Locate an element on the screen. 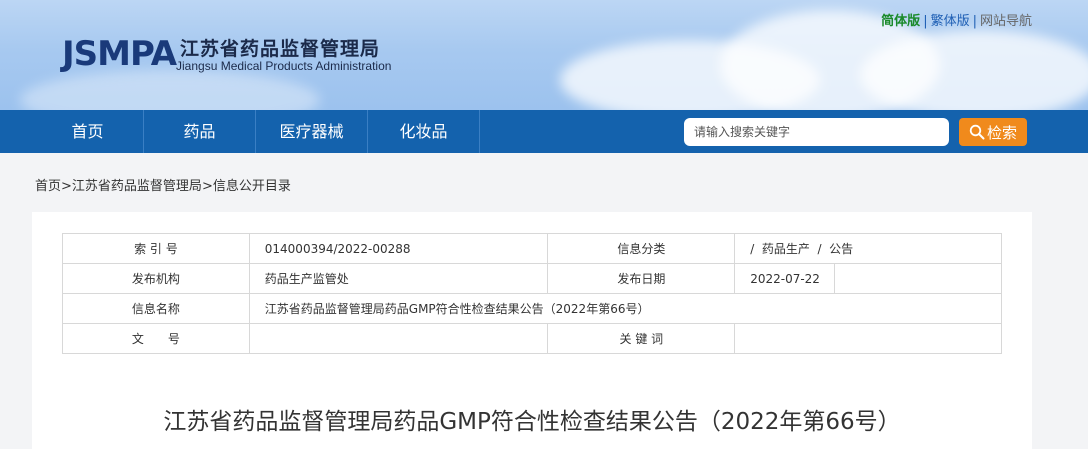 This screenshot has width=1088, height=449. publisher-value: 药品生产监管处 is located at coordinates (398, 278).